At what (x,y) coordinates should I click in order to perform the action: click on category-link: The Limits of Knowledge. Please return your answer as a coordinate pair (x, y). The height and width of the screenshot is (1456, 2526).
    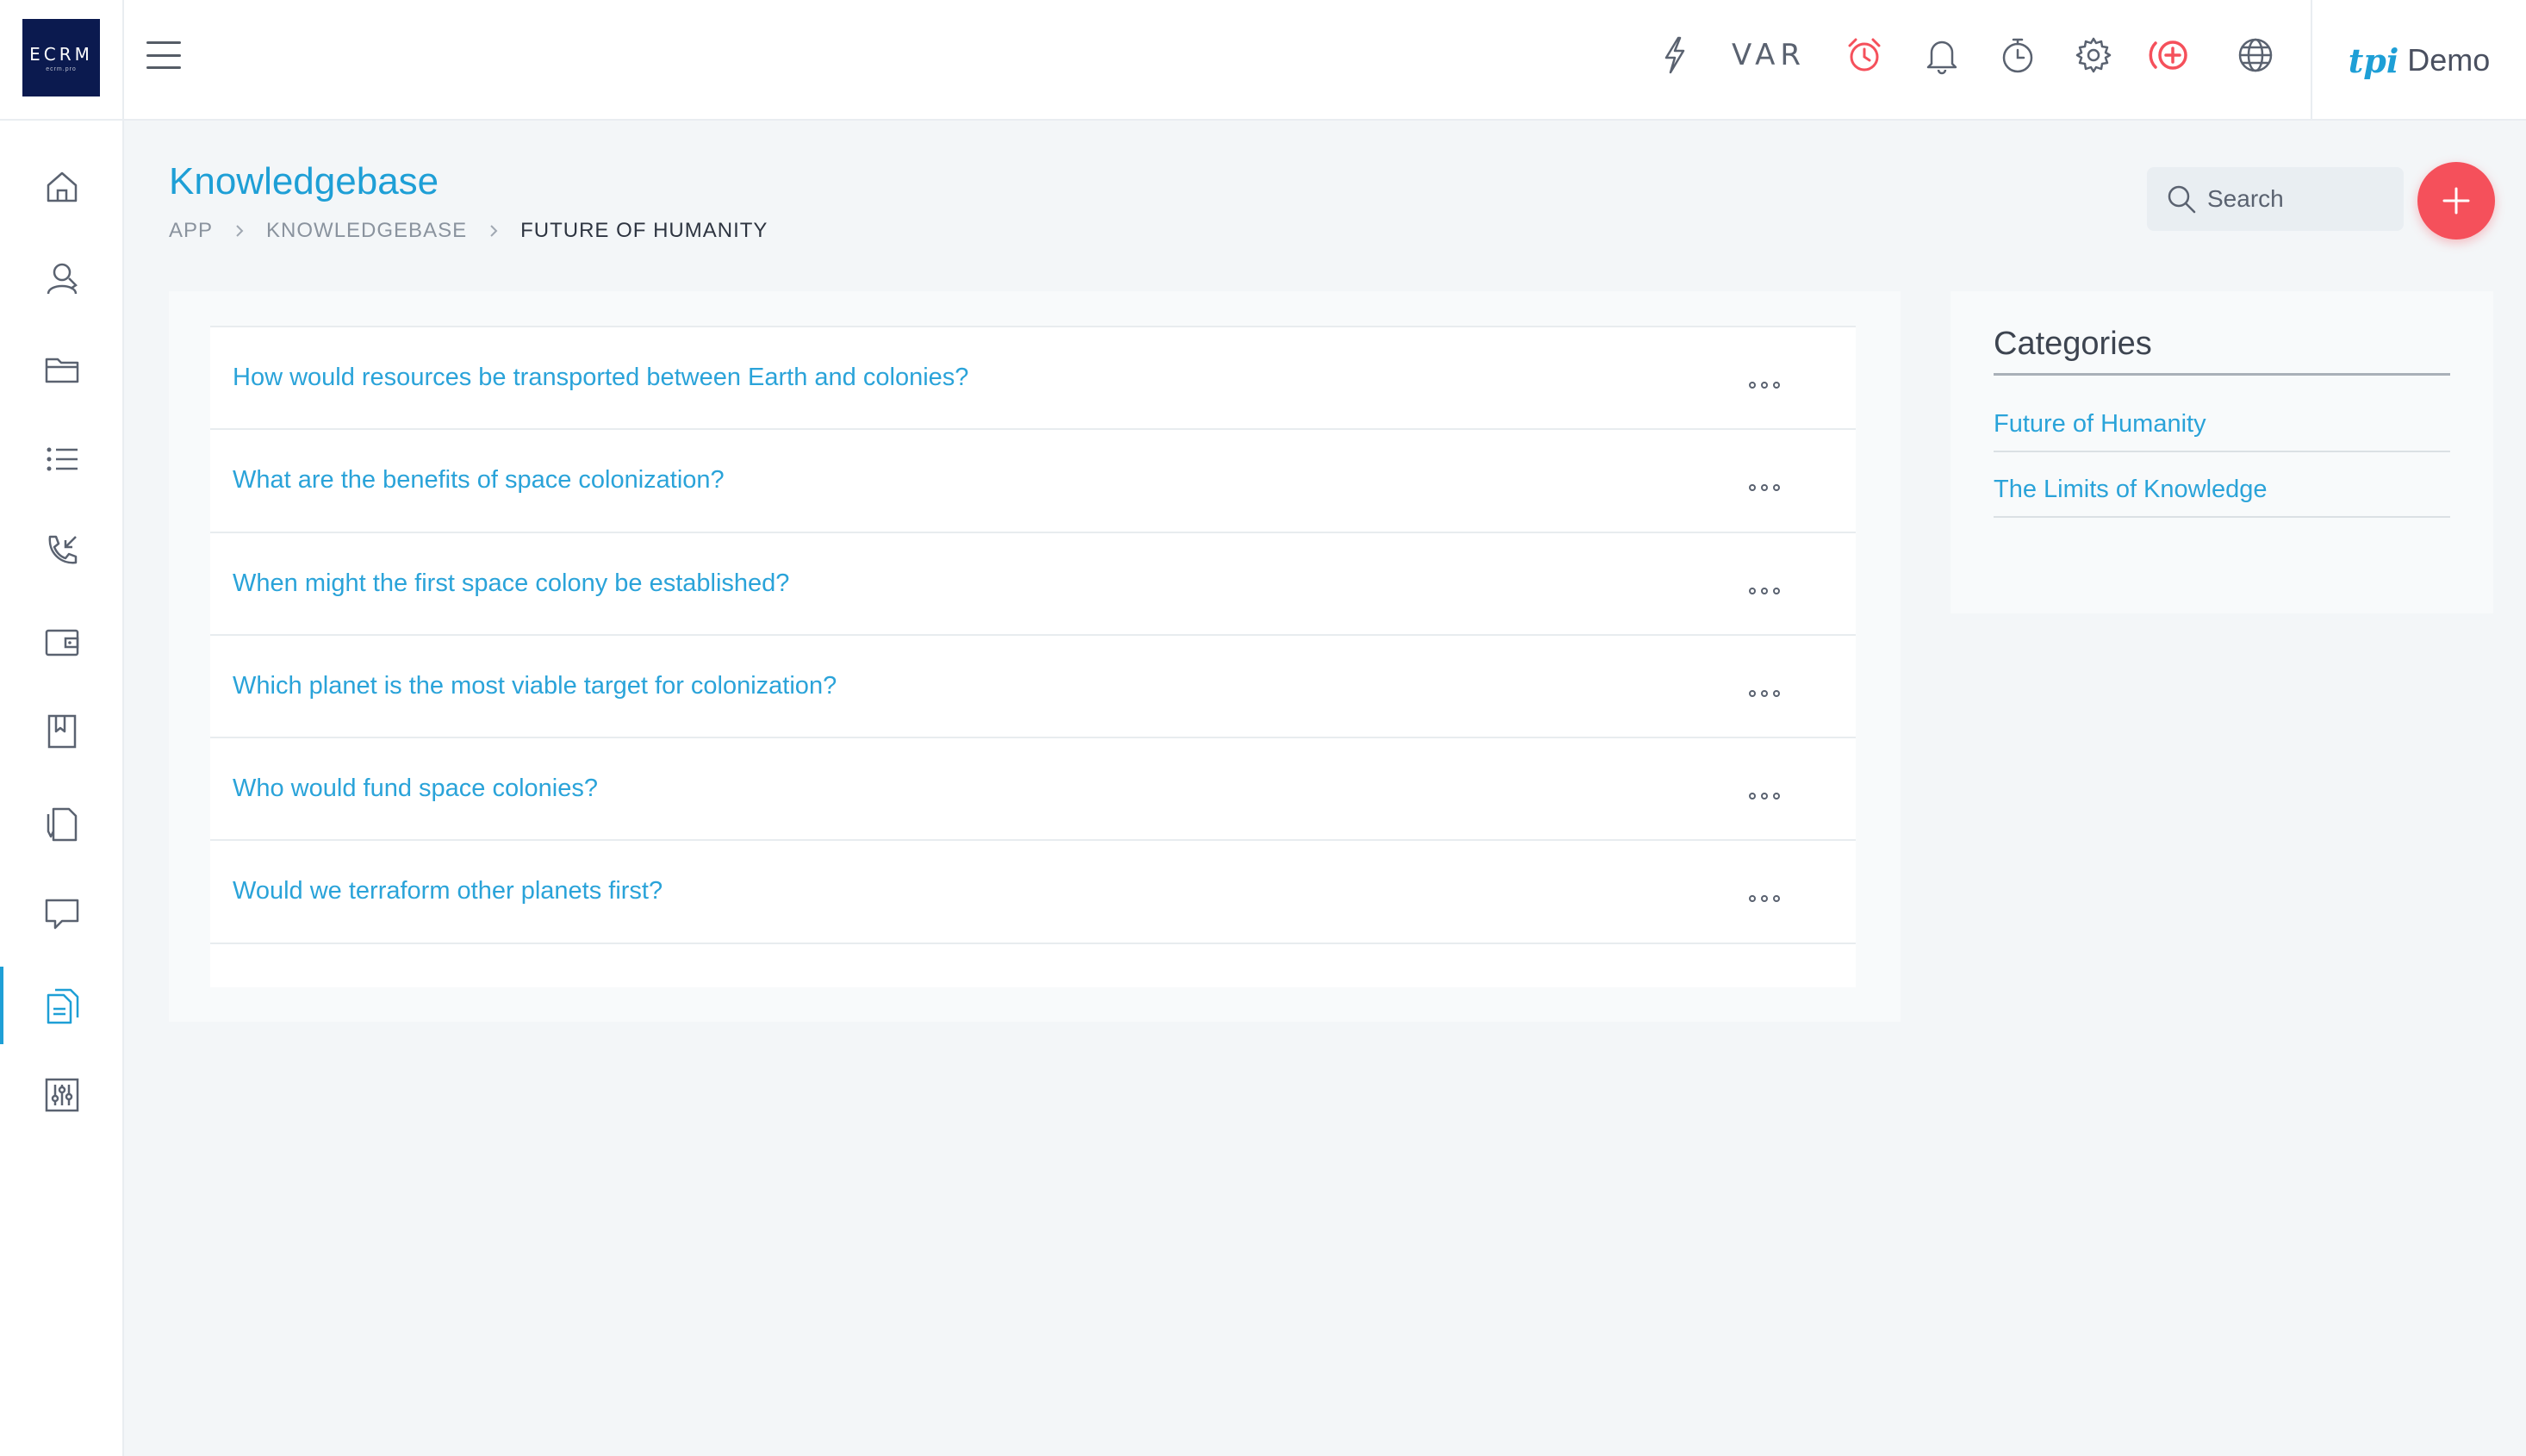
    Looking at the image, I should click on (2222, 497).